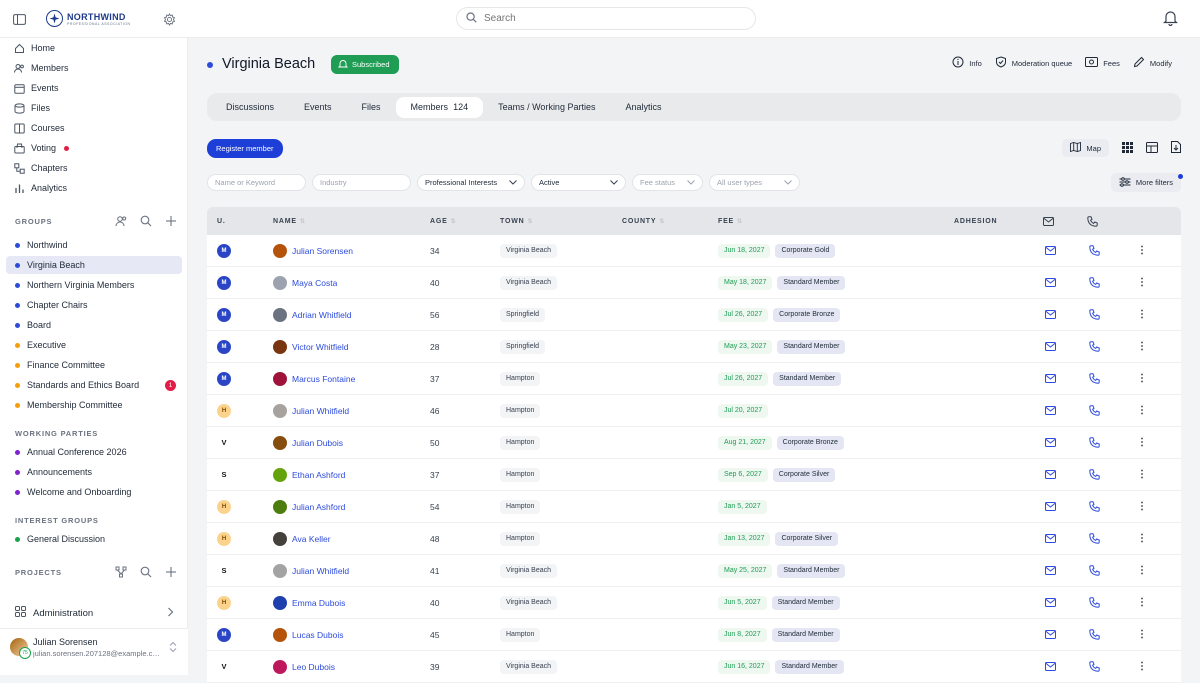  What do you see at coordinates (371, 107) in the screenshot?
I see `tab-files: Files` at bounding box center [371, 107].